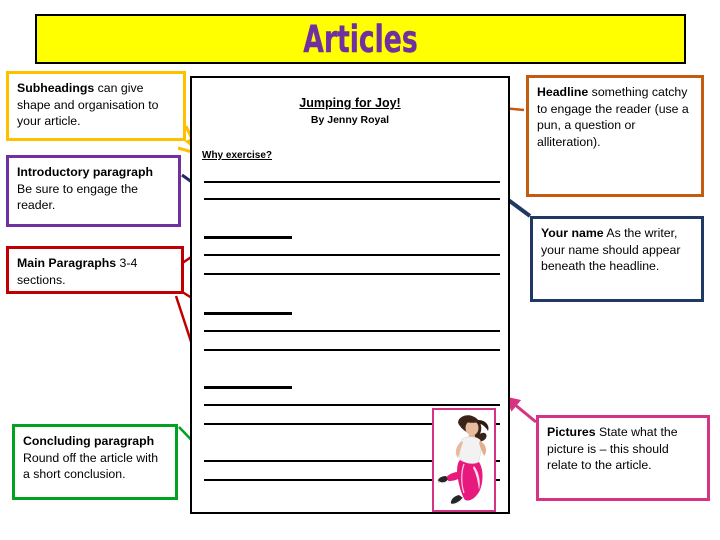 Image resolution: width=720 pixels, height=540 pixels. Describe the element at coordinates (67, 263) in the screenshot. I see `callout-main-paragraphs-bold: Main Paragraphs` at that location.